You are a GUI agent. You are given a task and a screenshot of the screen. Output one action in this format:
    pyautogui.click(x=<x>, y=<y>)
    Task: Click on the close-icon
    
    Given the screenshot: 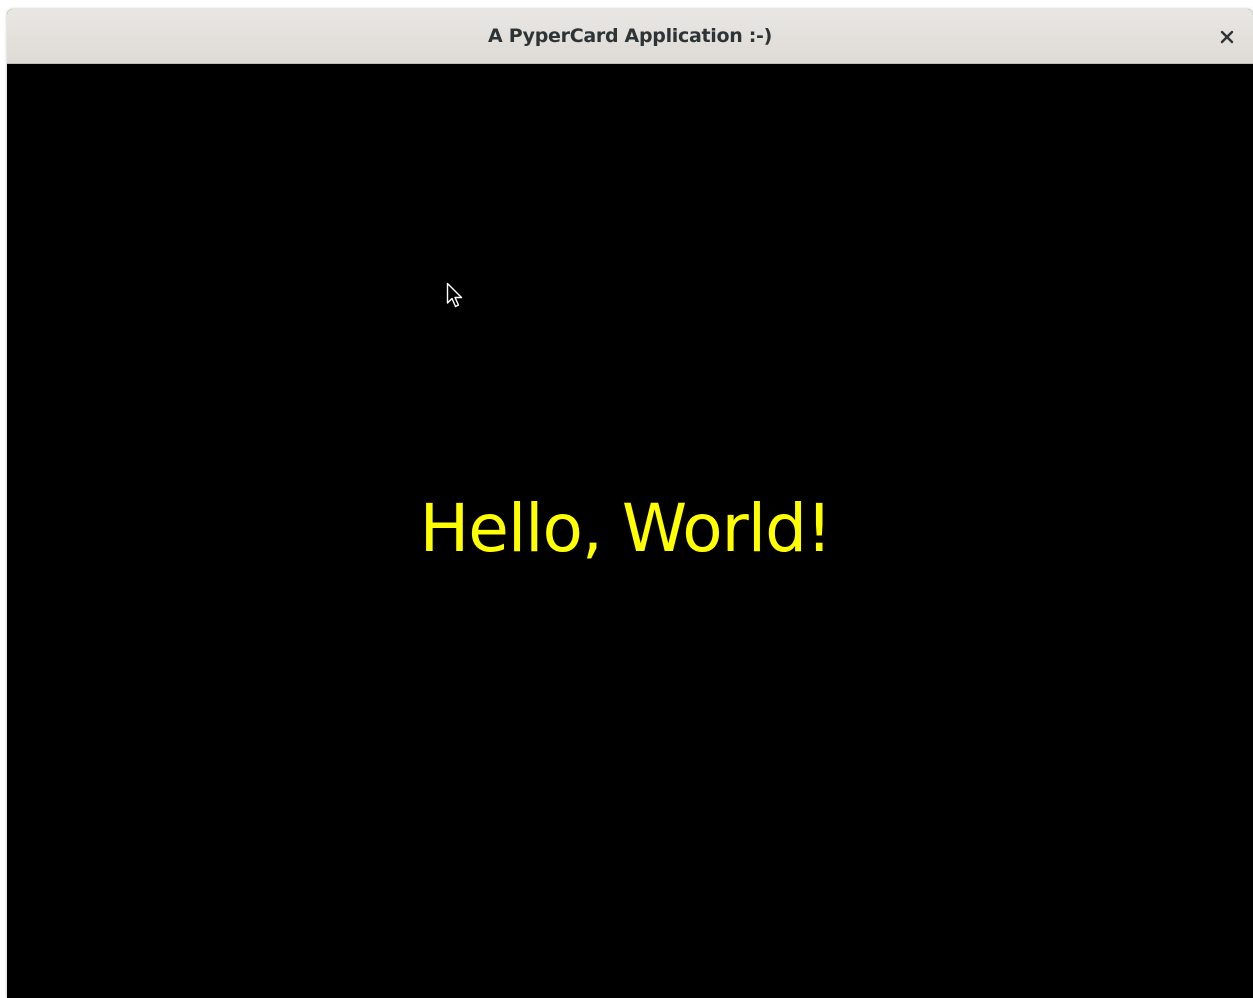 What is the action you would take?
    pyautogui.click(x=1227, y=37)
    